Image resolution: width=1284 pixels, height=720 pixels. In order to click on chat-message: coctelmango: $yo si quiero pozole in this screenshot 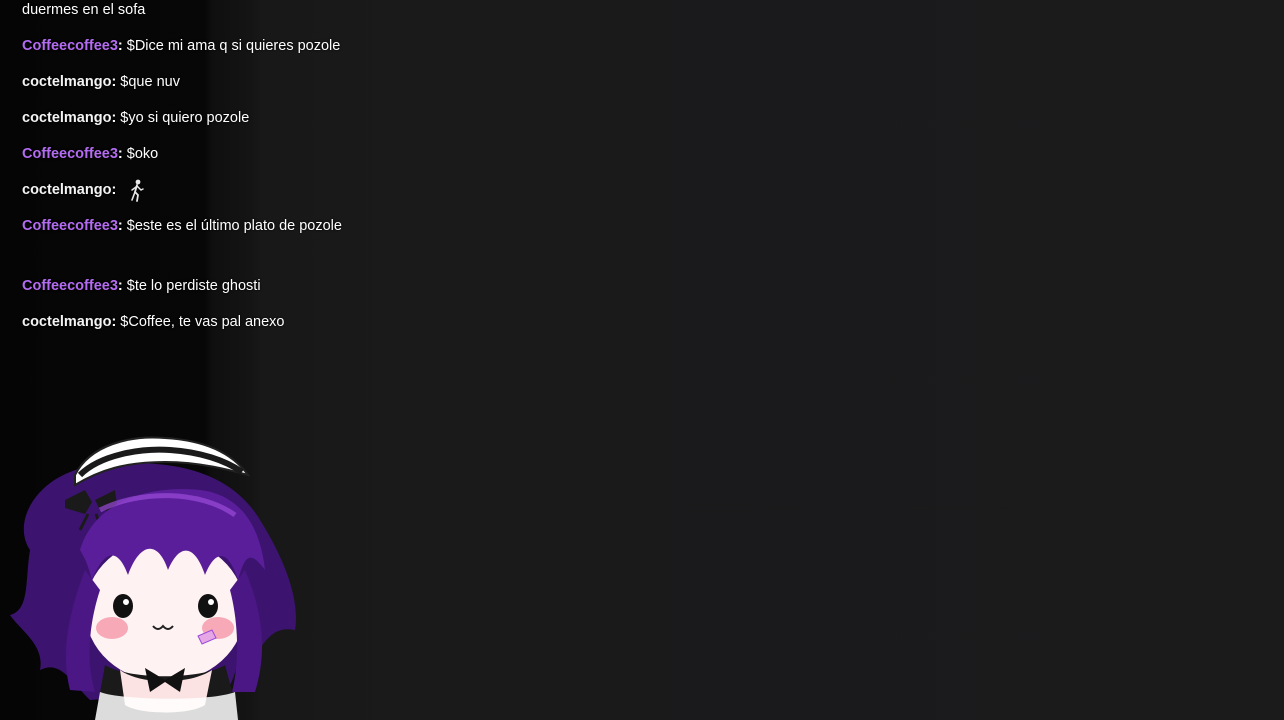, I will do `click(136, 118)`.